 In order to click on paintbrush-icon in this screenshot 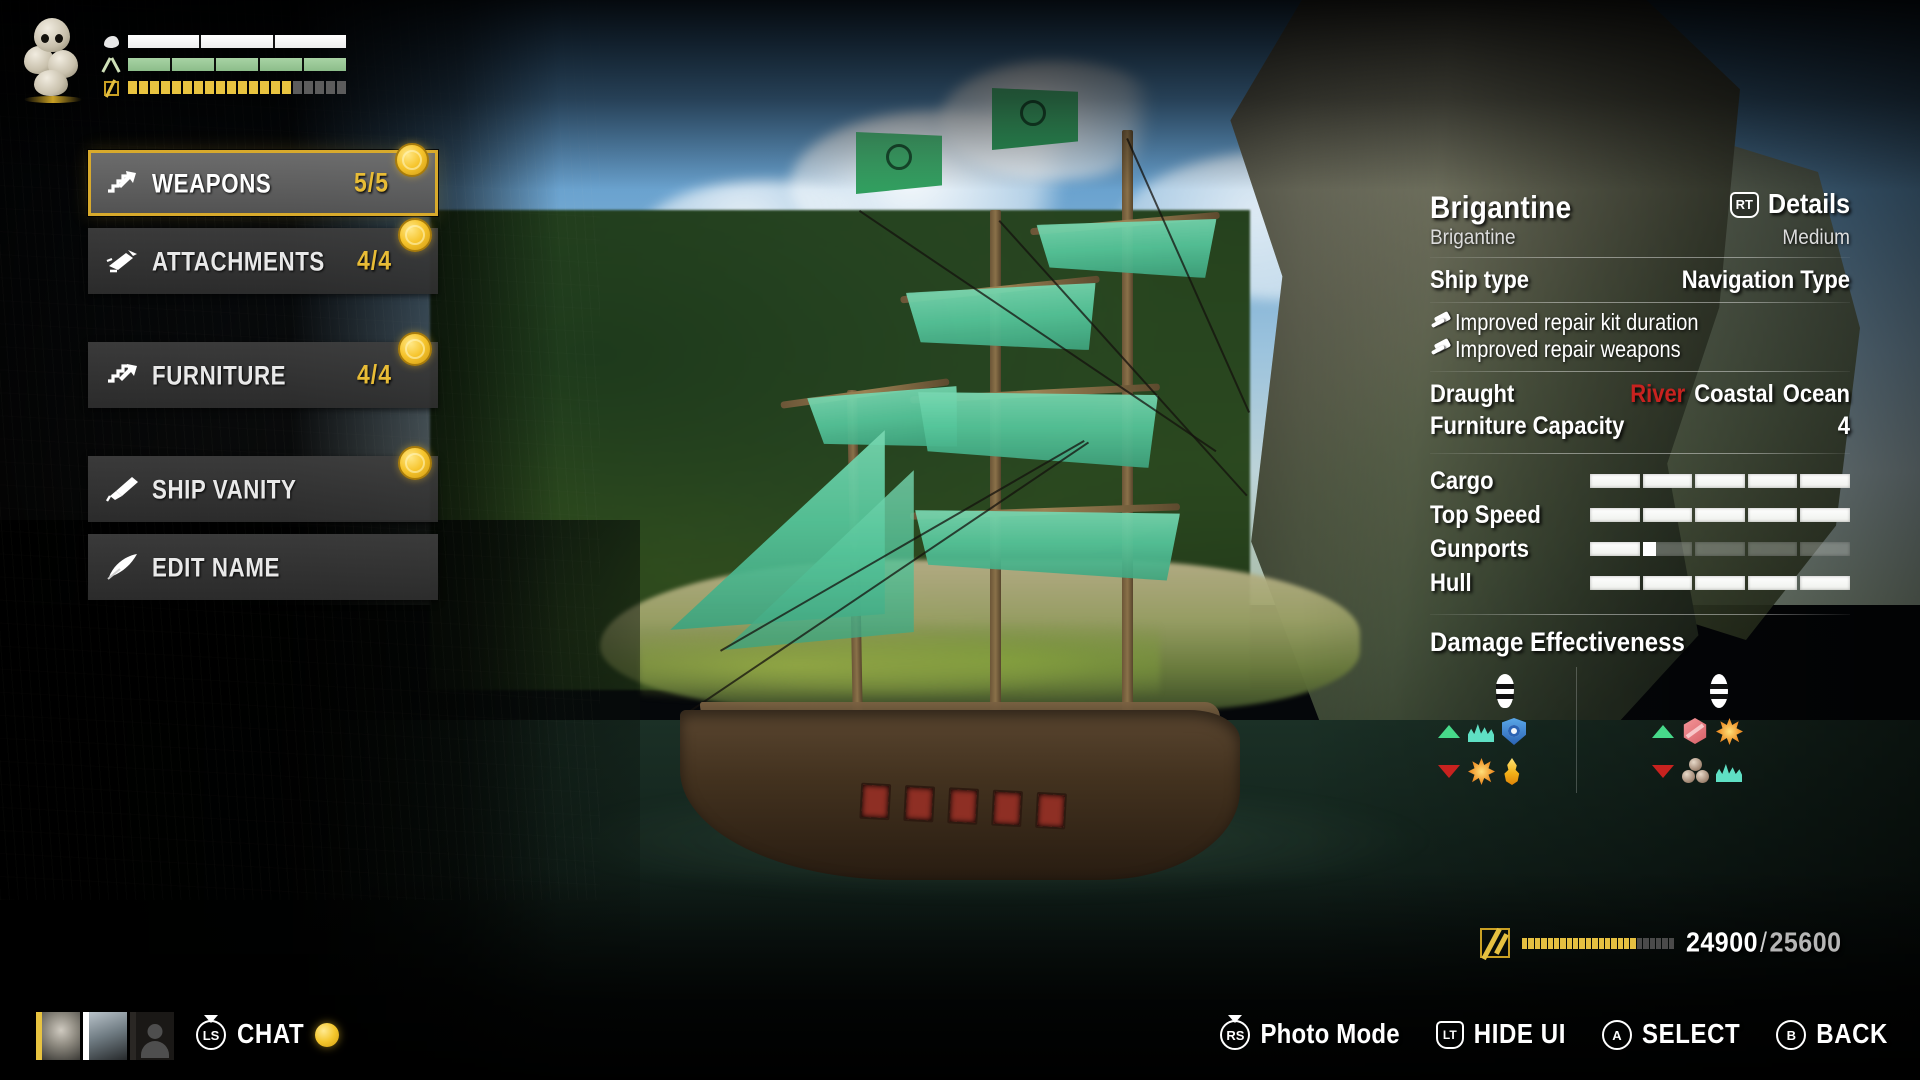, I will do `click(122, 489)`.